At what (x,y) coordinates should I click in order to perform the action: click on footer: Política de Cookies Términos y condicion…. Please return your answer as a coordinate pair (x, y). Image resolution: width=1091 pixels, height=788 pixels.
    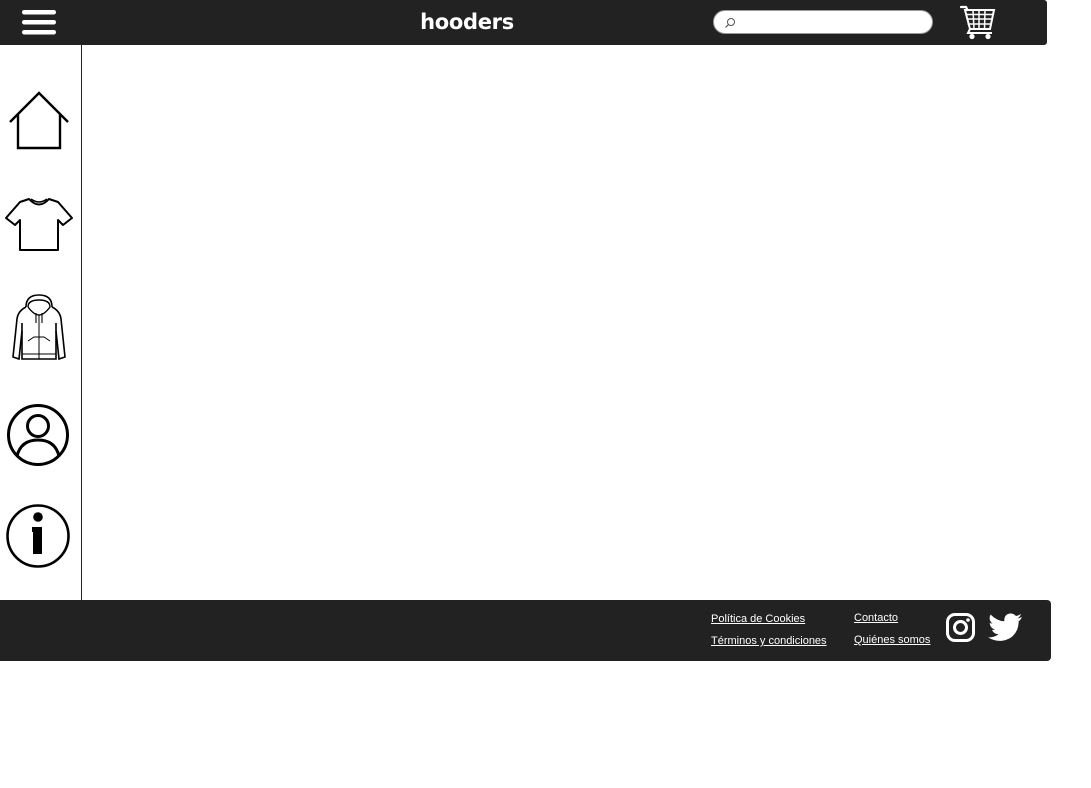
    Looking at the image, I should click on (525, 630).